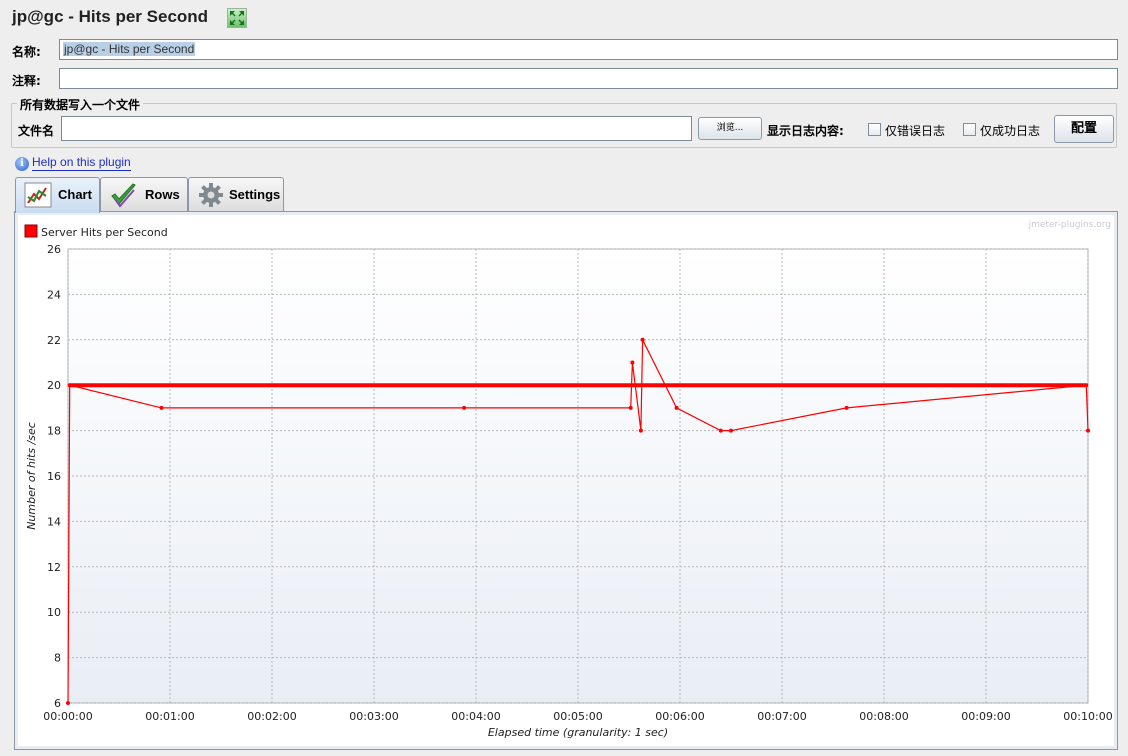 The width and height of the screenshot is (1128, 756). I want to click on write-to-file-title: 所有数据写入一个文件, so click(80, 104).